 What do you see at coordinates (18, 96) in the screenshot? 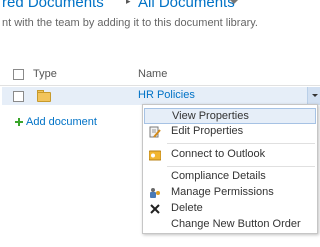
I see `row-select-checkbox` at bounding box center [18, 96].